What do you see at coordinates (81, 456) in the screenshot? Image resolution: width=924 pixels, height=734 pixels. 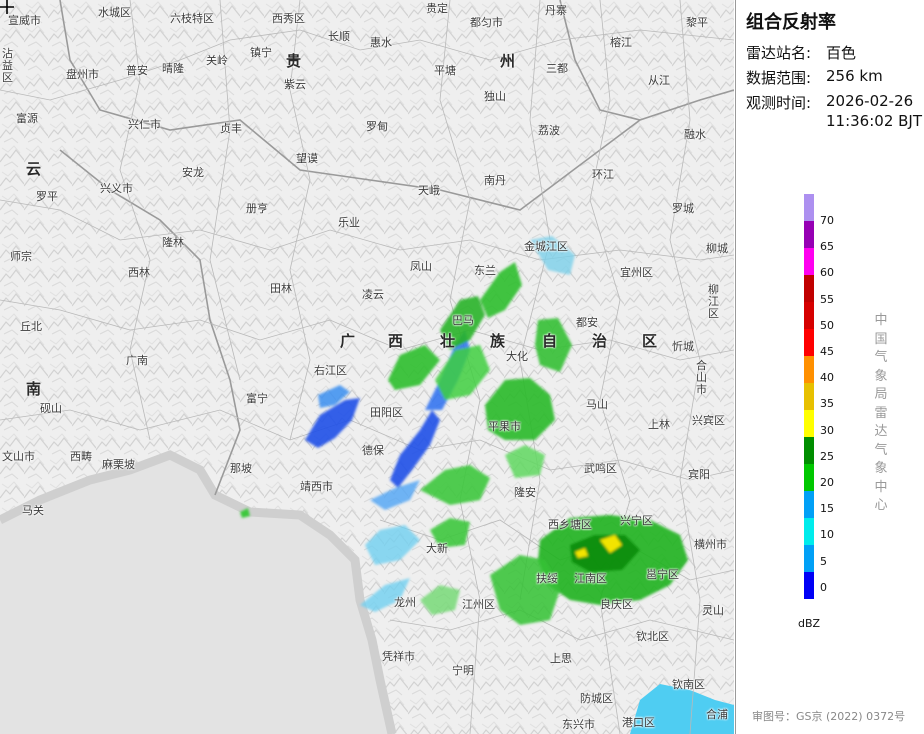 I see `place-label: 西畴` at bounding box center [81, 456].